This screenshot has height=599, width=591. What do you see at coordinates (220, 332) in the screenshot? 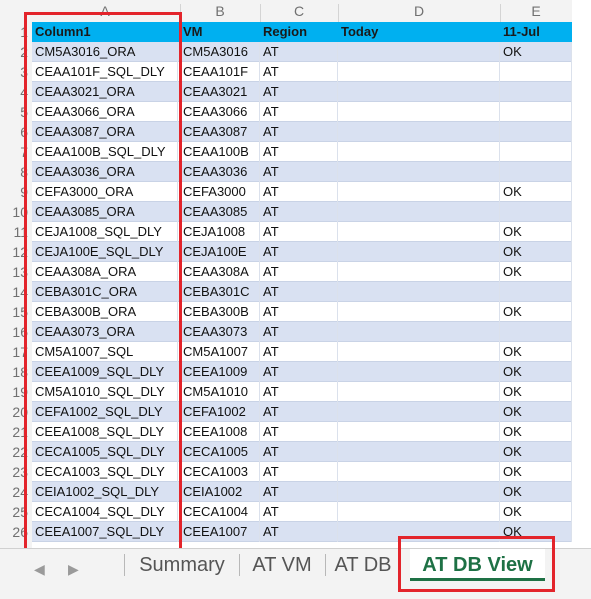
I see `cell-vm: CEAA3073` at bounding box center [220, 332].